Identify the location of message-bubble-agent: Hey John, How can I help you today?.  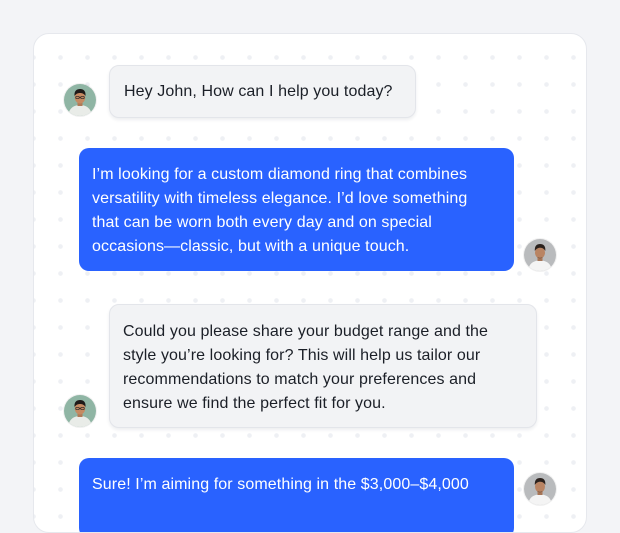
(262, 91).